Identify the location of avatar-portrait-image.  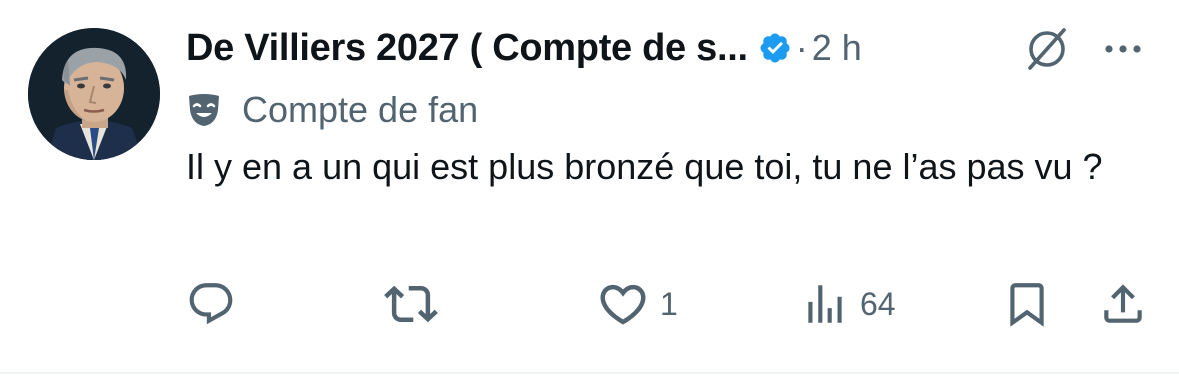
(94, 94).